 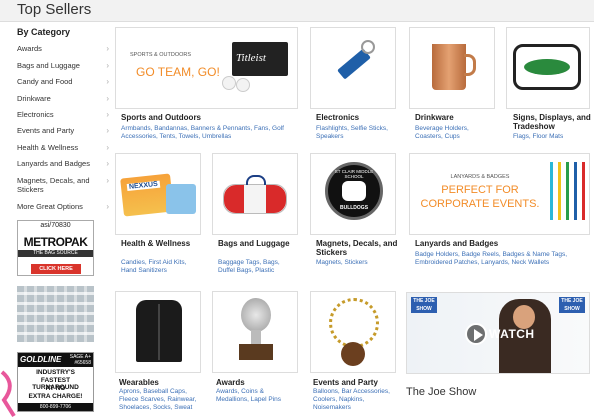 What do you see at coordinates (353, 354) in the screenshot?
I see `necklace-medallion` at bounding box center [353, 354].